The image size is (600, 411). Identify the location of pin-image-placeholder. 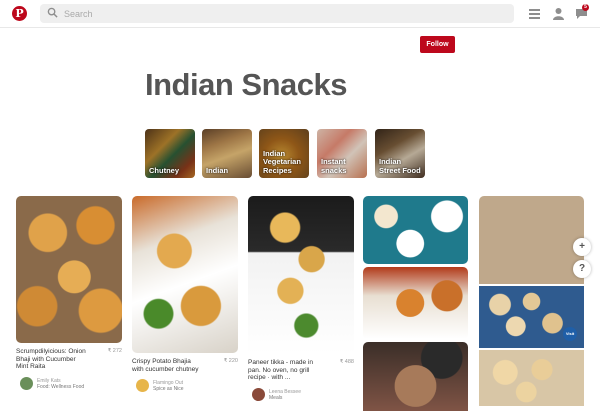
(531, 240).